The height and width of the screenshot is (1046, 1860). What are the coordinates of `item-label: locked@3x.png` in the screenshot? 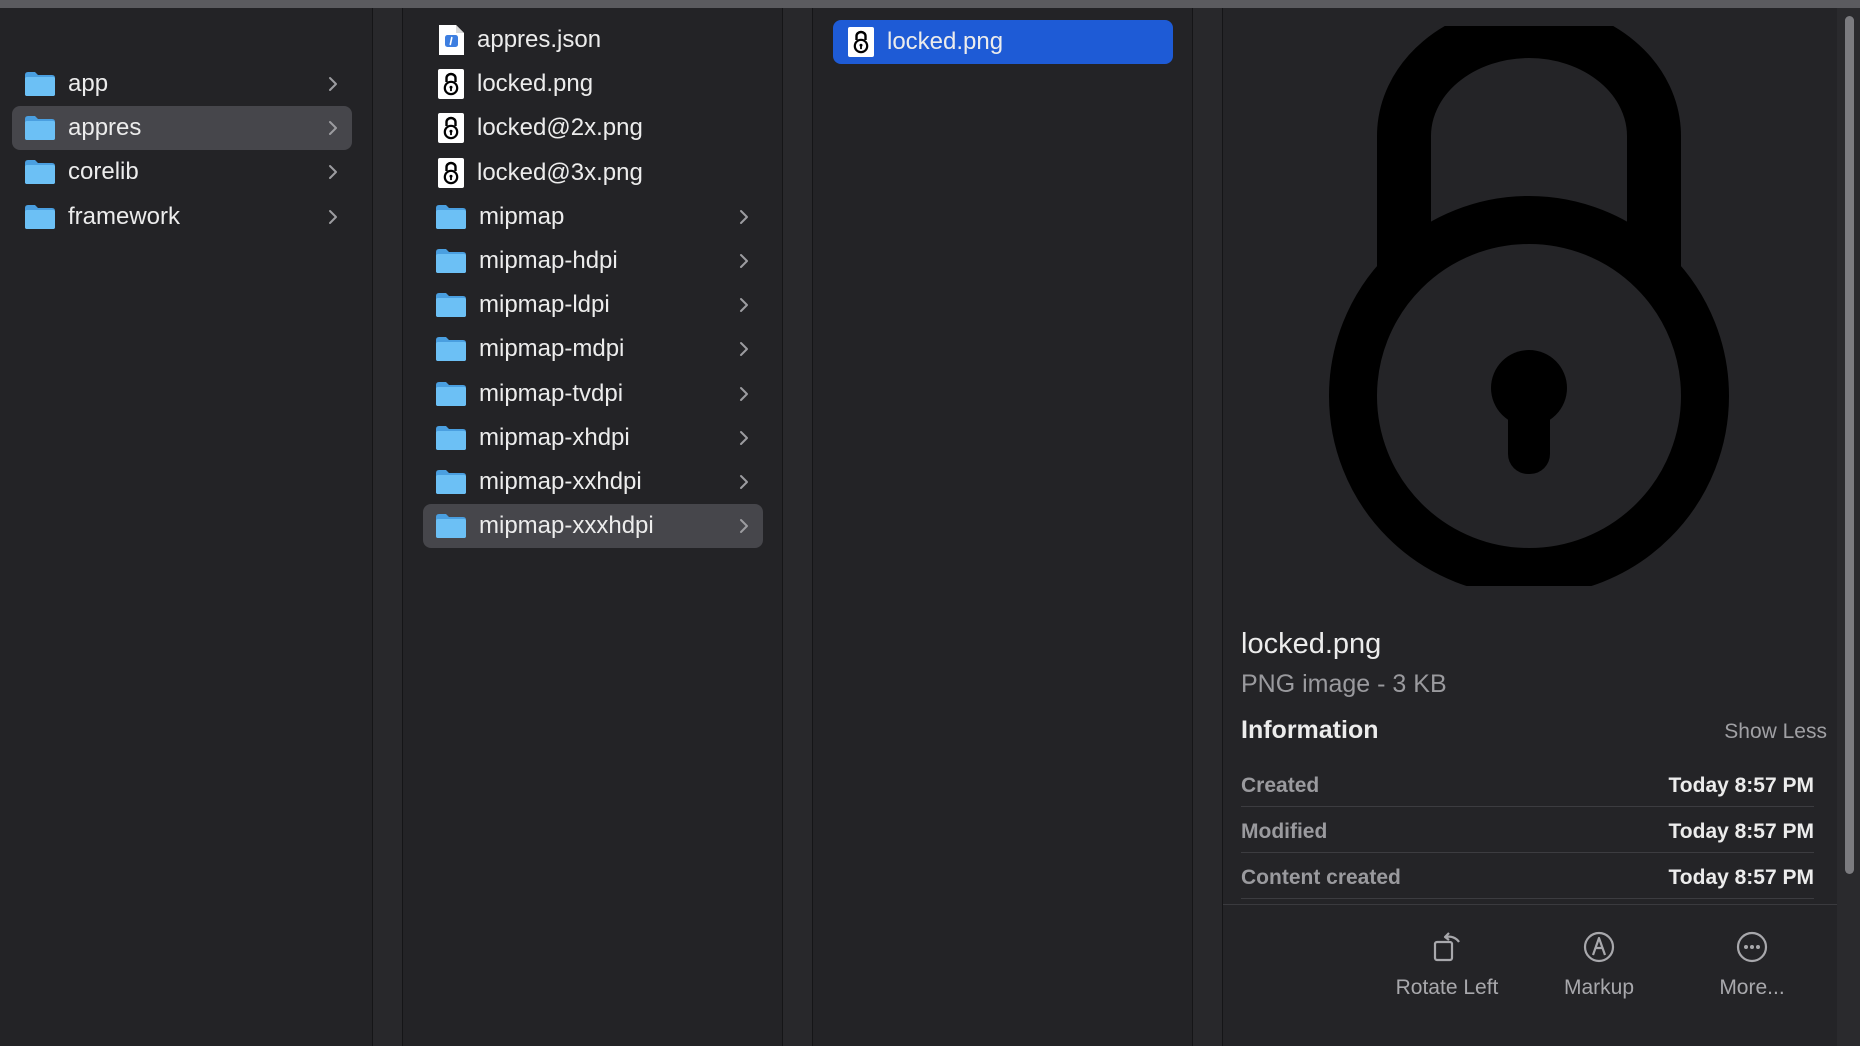 It's located at (560, 172).